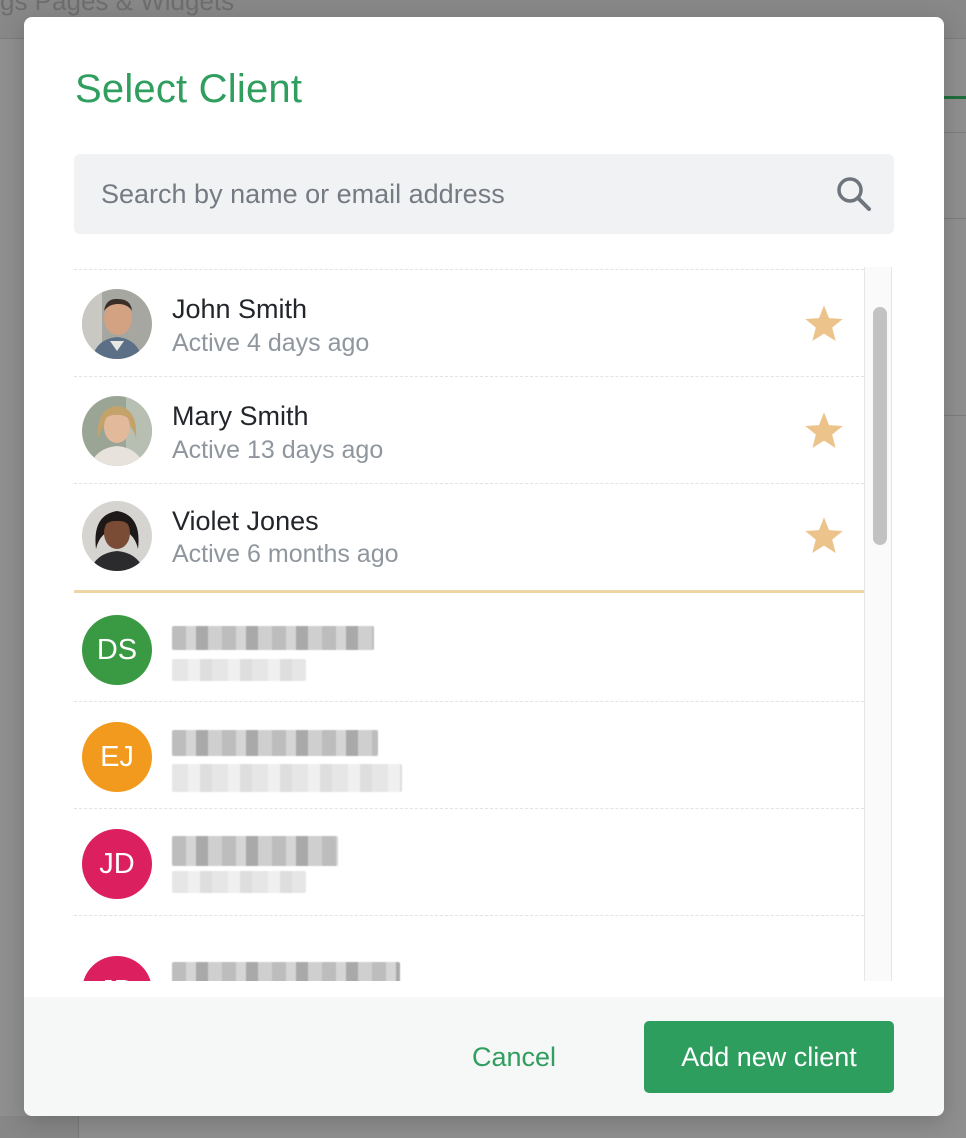 Image resolution: width=966 pixels, height=1138 pixels. What do you see at coordinates (240, 309) in the screenshot?
I see `client-name: John Smith` at bounding box center [240, 309].